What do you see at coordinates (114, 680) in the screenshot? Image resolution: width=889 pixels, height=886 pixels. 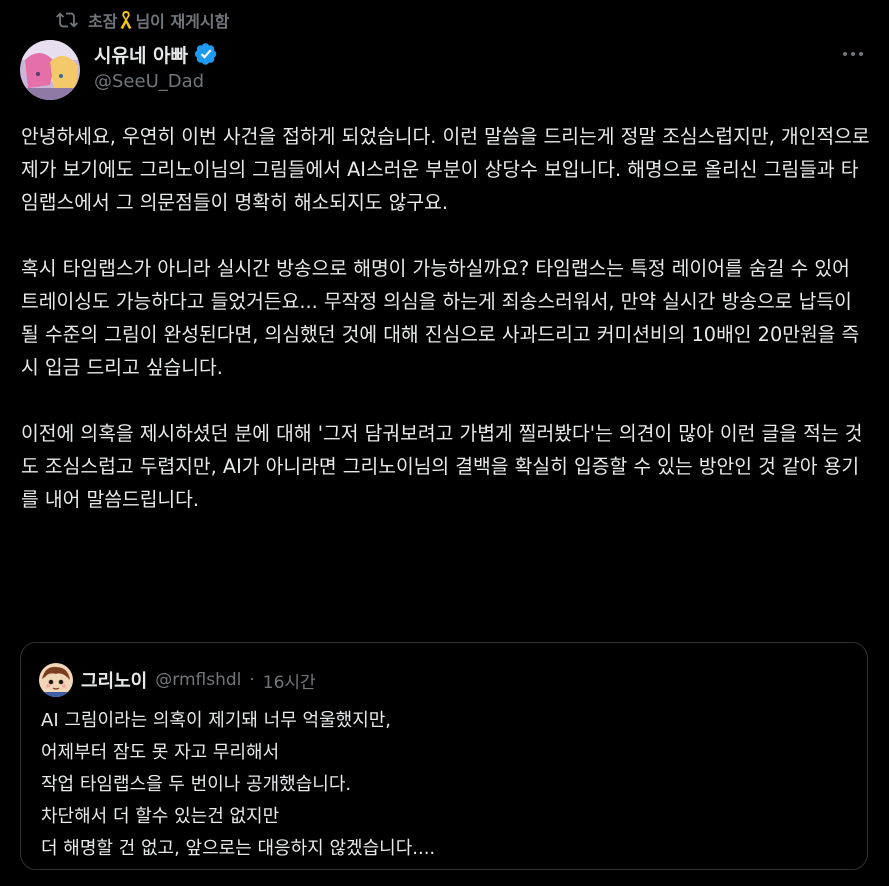 I see `quoted-author-name: 그리노이` at bounding box center [114, 680].